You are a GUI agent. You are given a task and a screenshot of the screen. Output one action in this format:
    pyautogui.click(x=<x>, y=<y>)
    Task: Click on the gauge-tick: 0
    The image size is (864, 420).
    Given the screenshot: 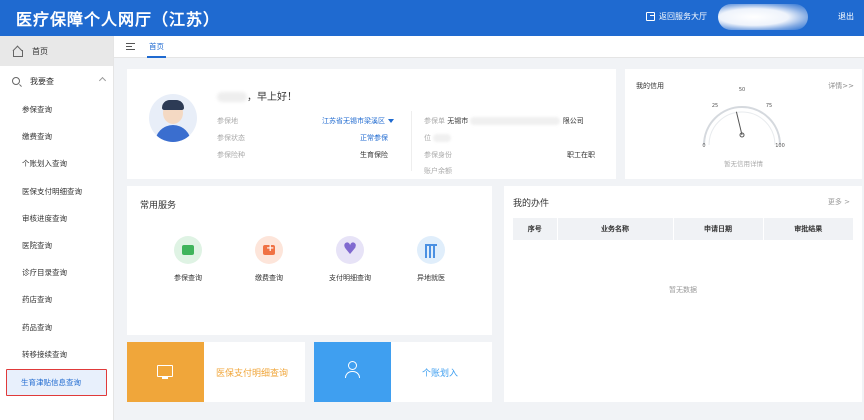 What is the action you would take?
    pyautogui.click(x=703, y=146)
    